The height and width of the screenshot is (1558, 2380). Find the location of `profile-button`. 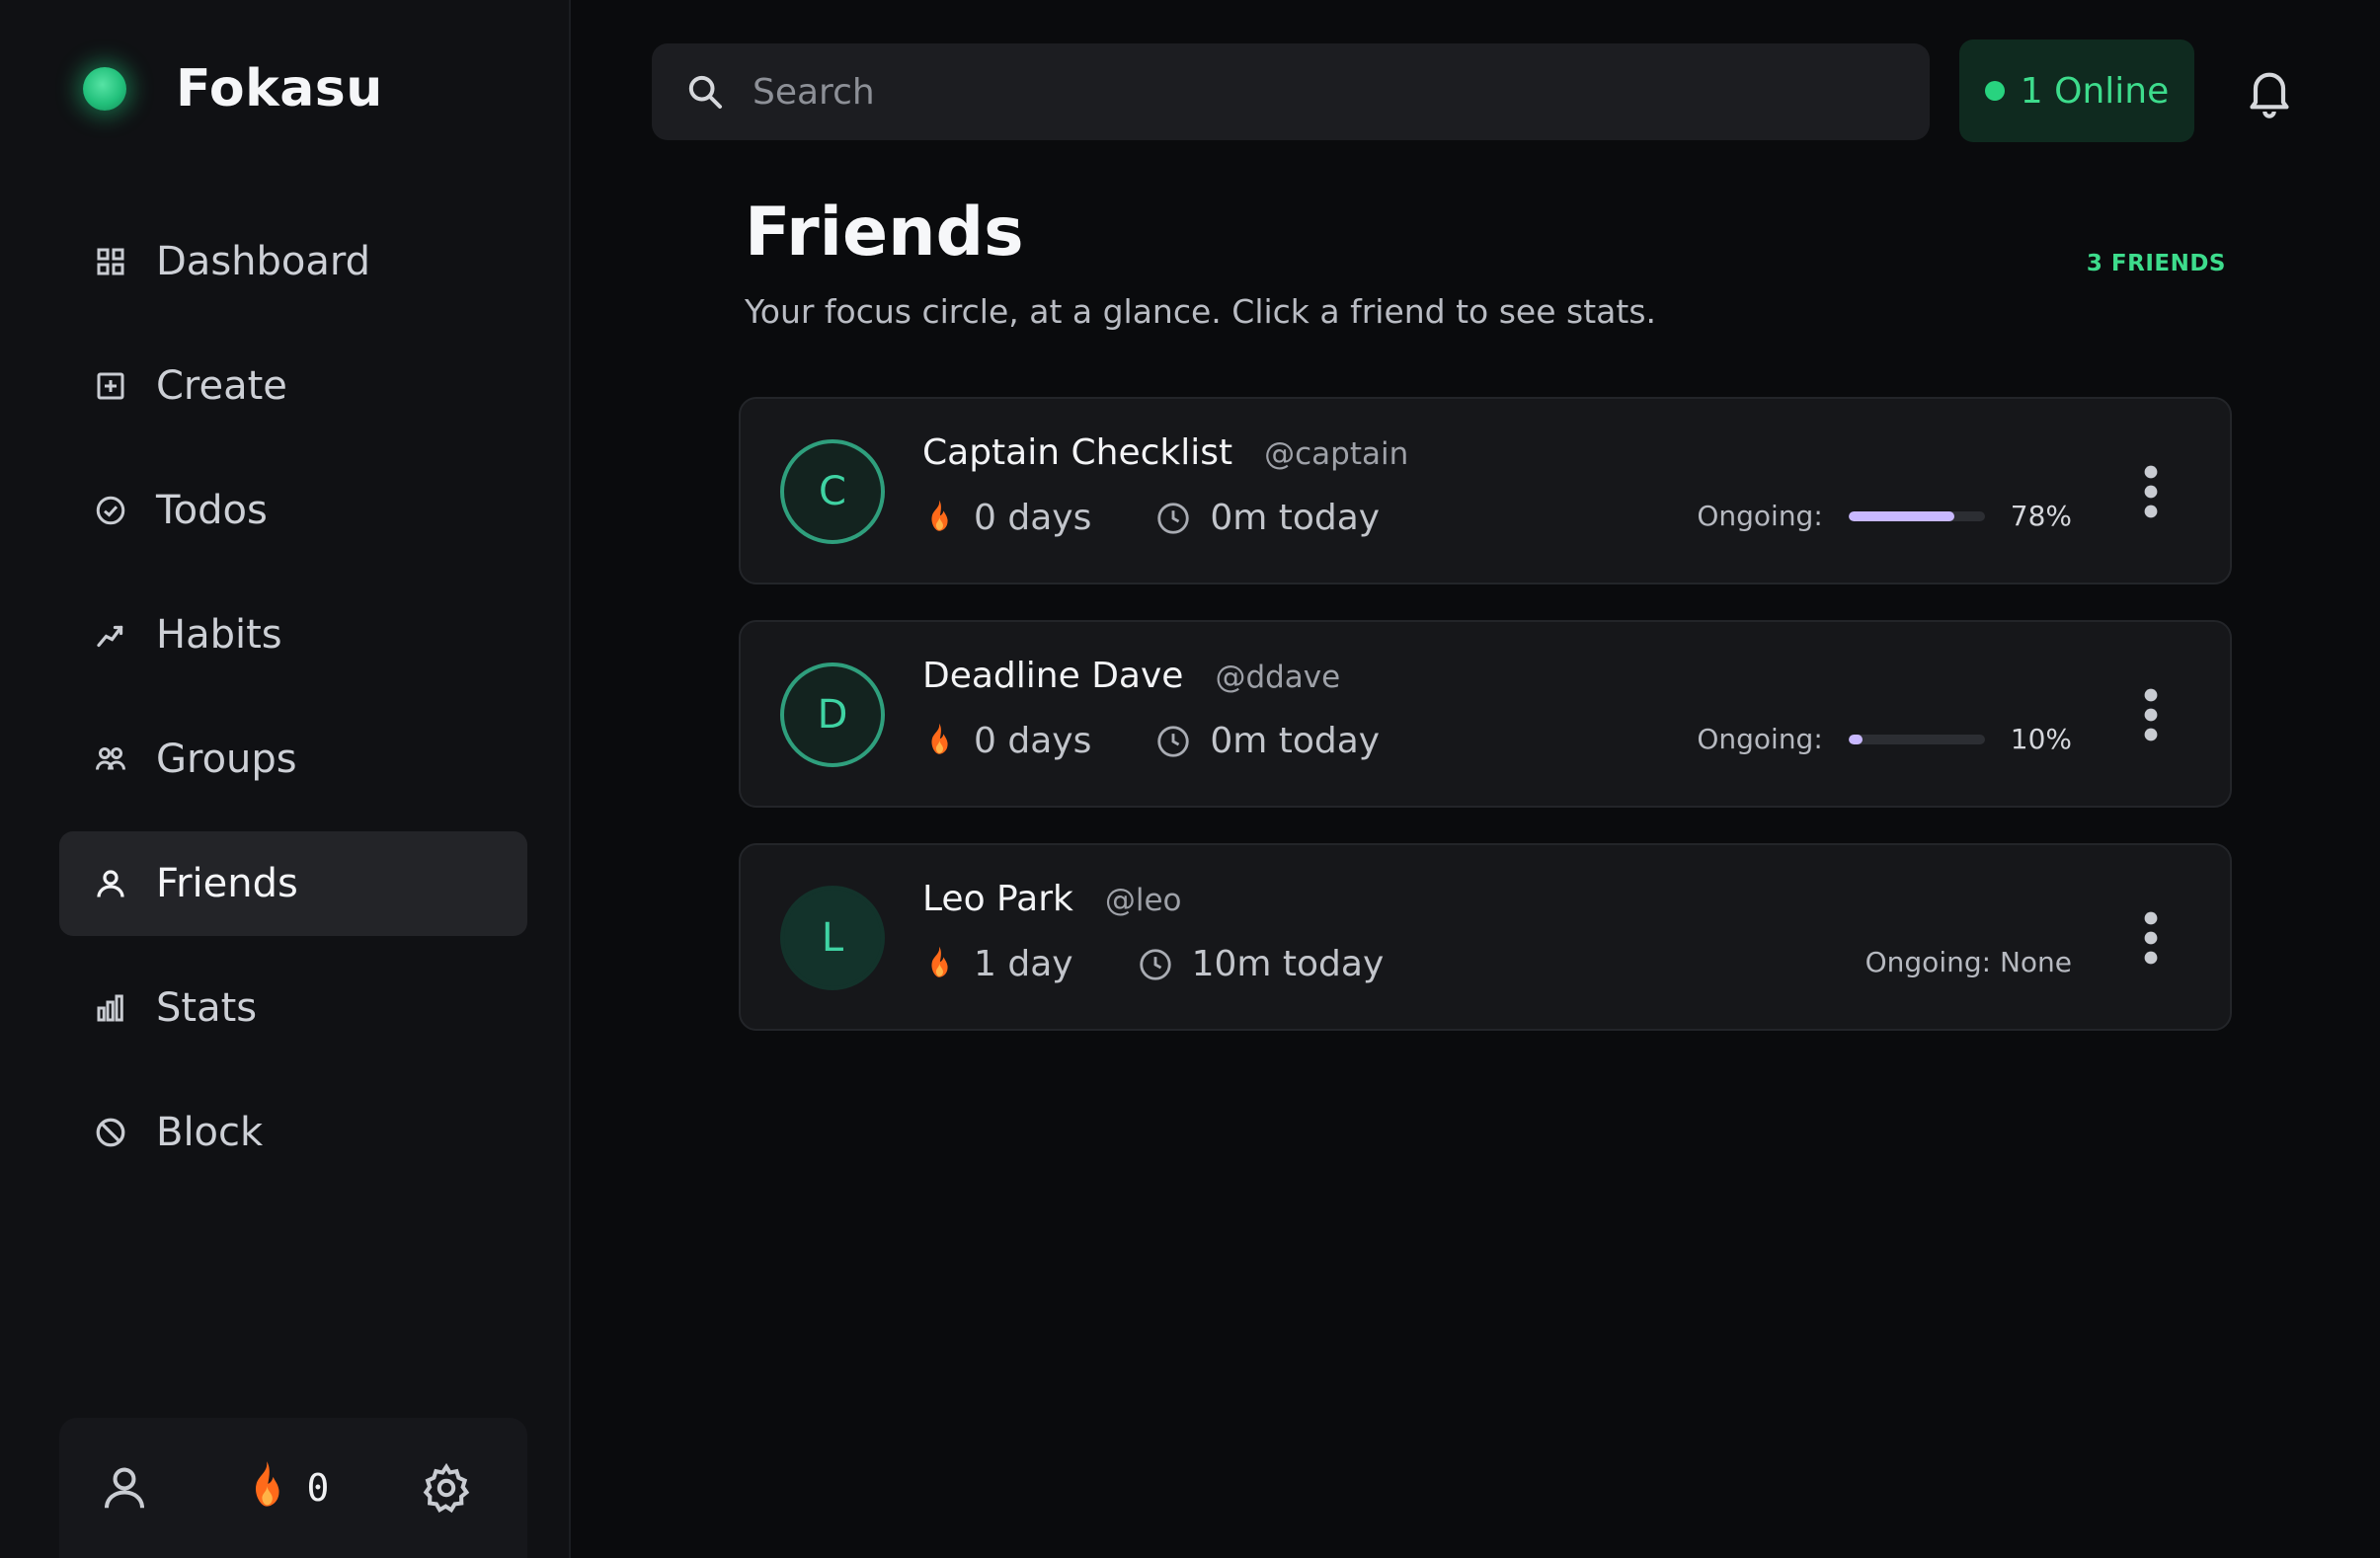

profile-button is located at coordinates (124, 1488).